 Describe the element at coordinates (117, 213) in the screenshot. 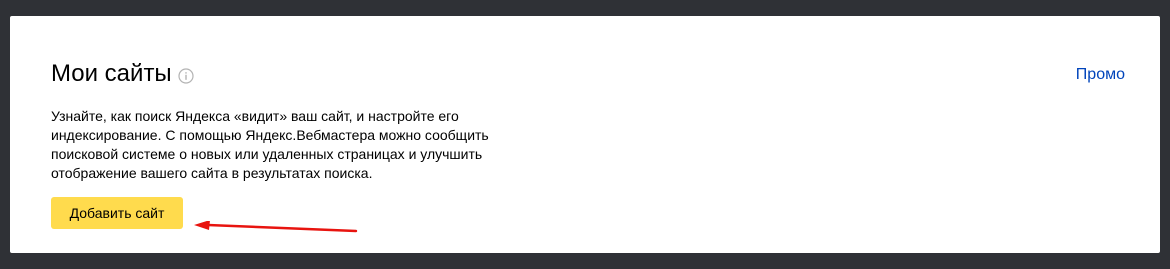

I see `add-site-button: Добавить сайт` at that location.